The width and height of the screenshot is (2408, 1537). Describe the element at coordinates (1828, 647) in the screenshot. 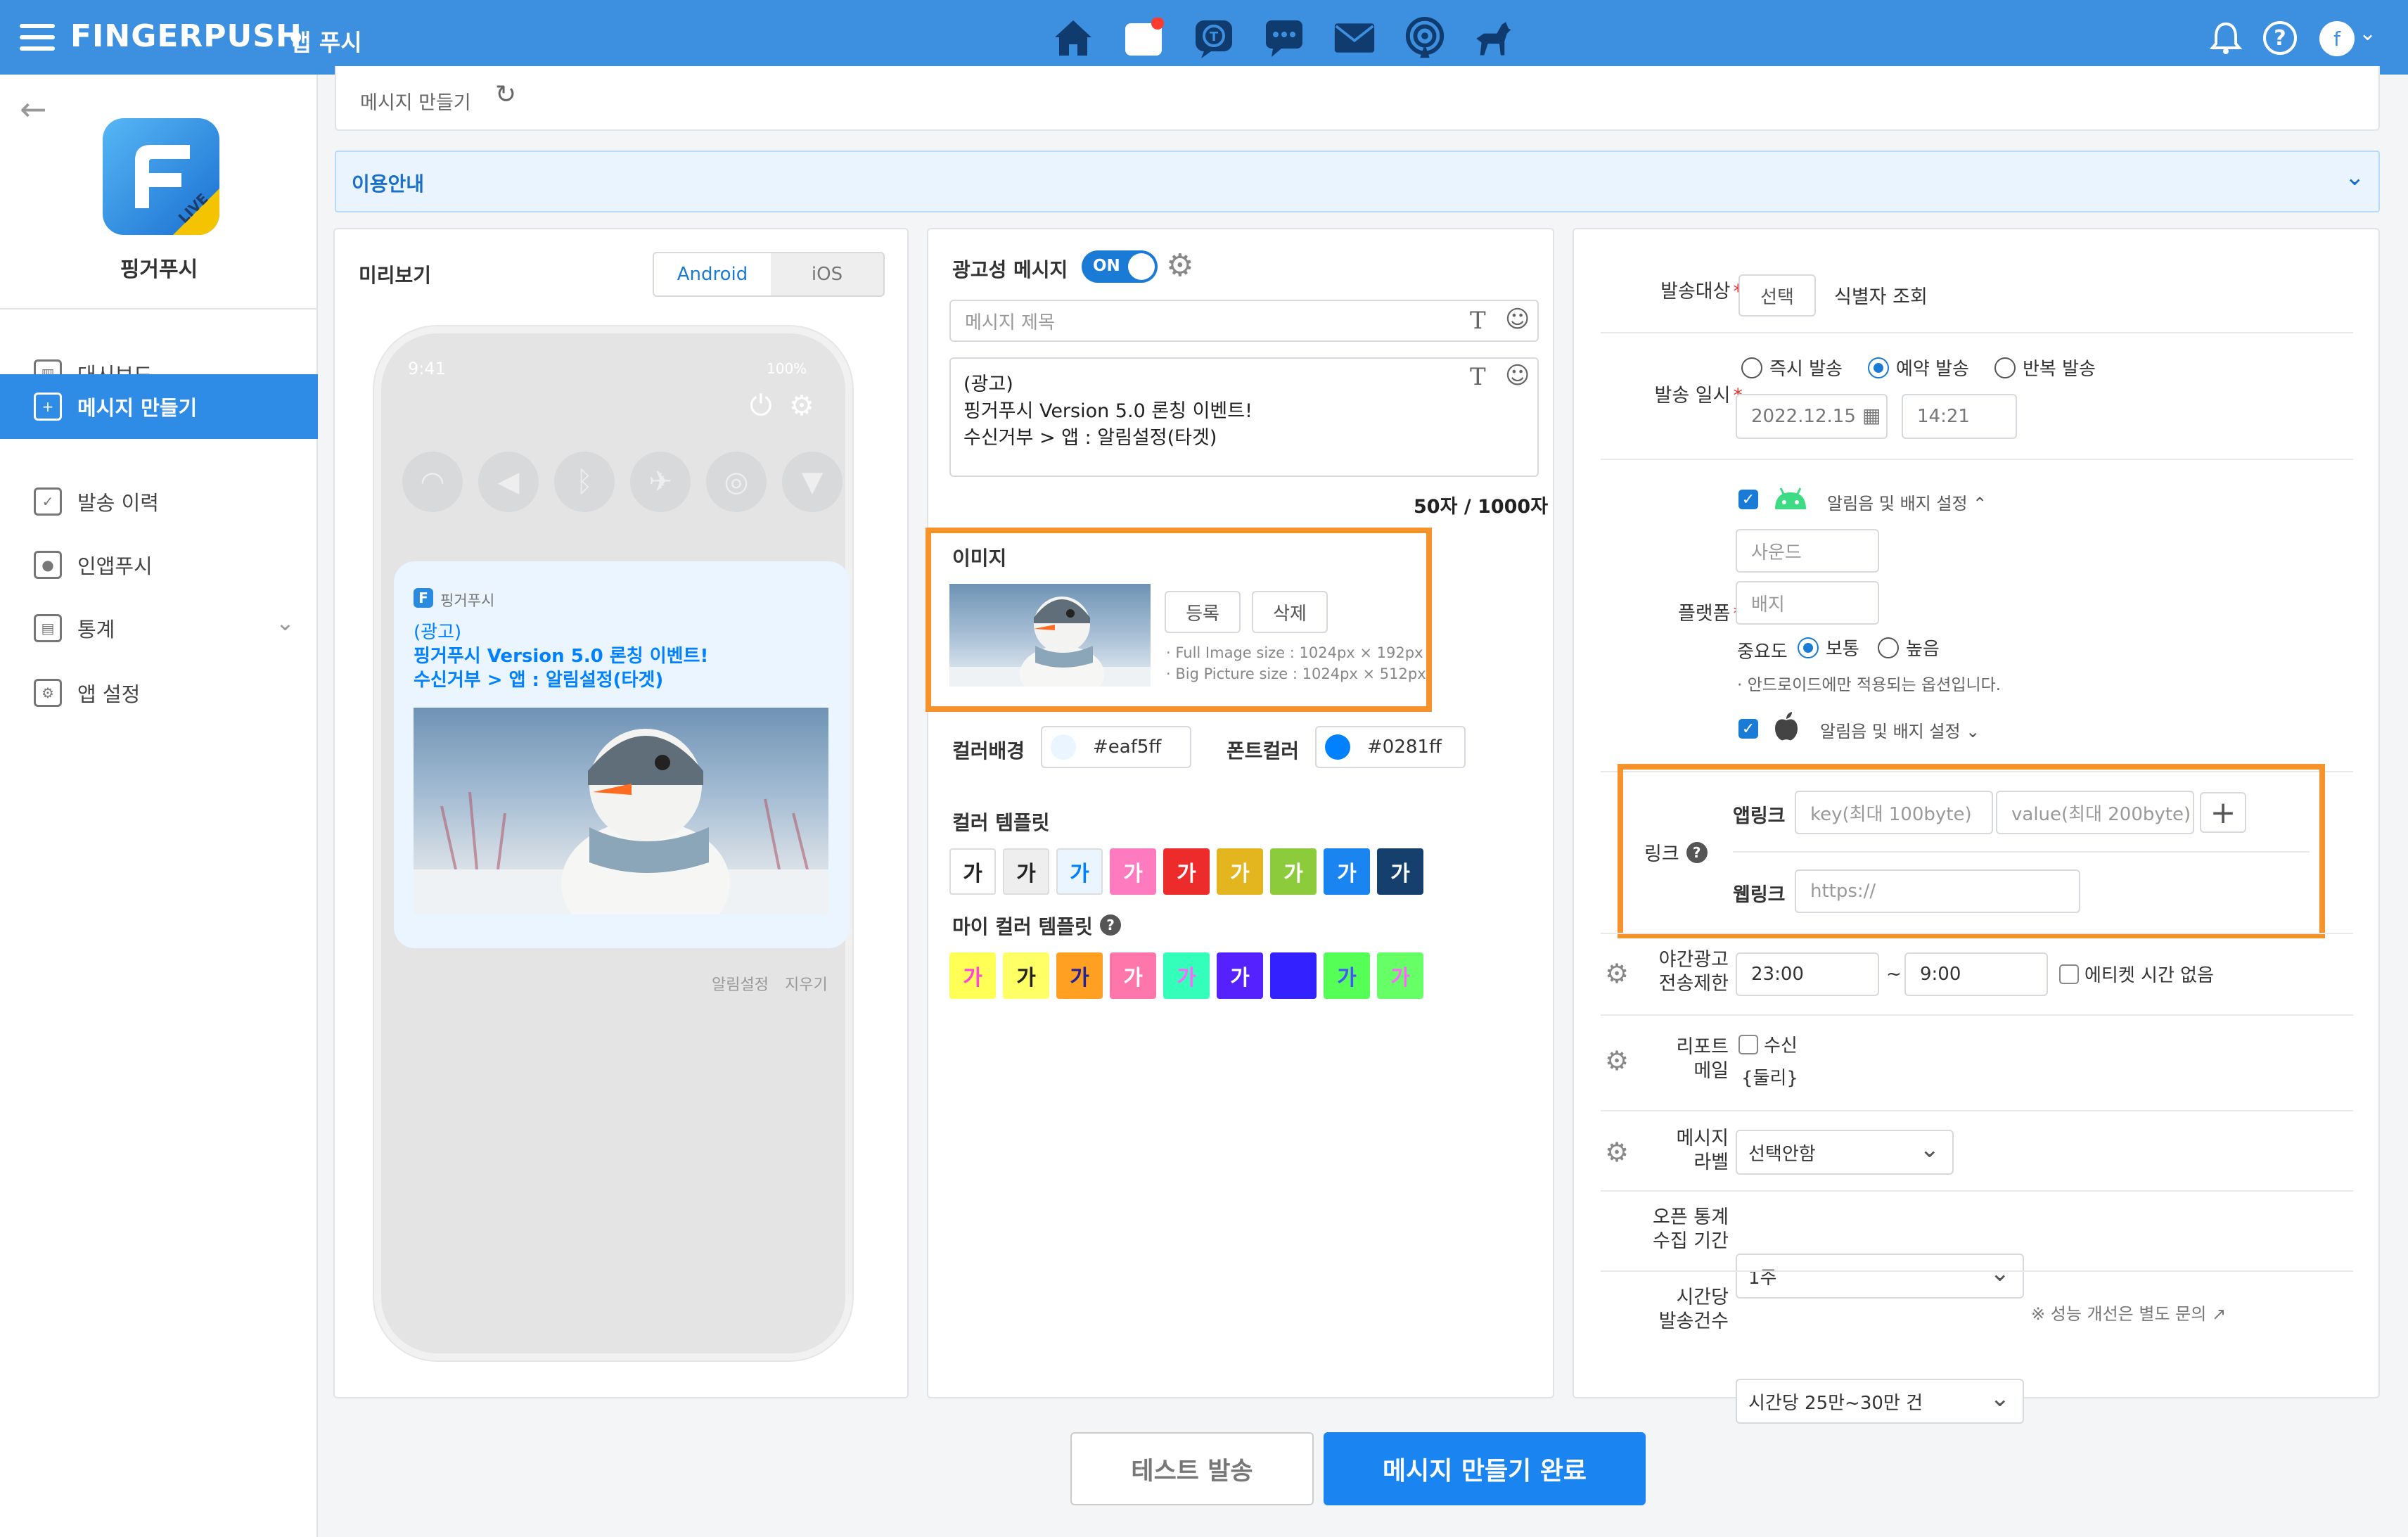

I see `radio-priority-normal: 보통` at that location.